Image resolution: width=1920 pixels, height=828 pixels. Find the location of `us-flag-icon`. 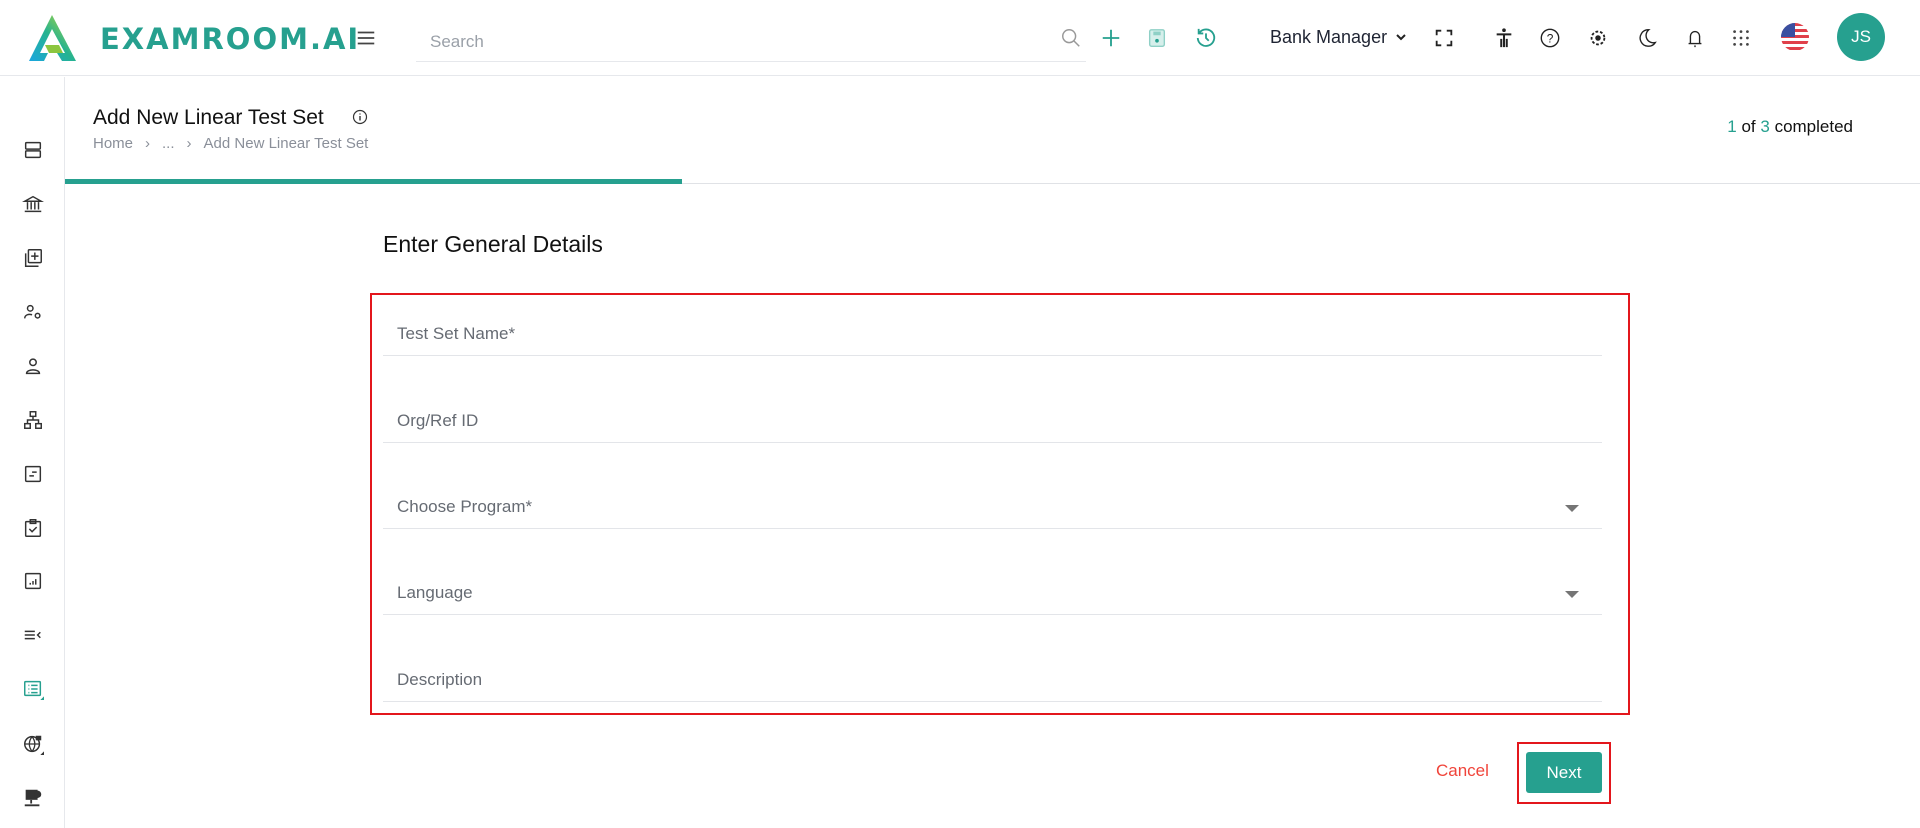

us-flag-icon is located at coordinates (1795, 37).